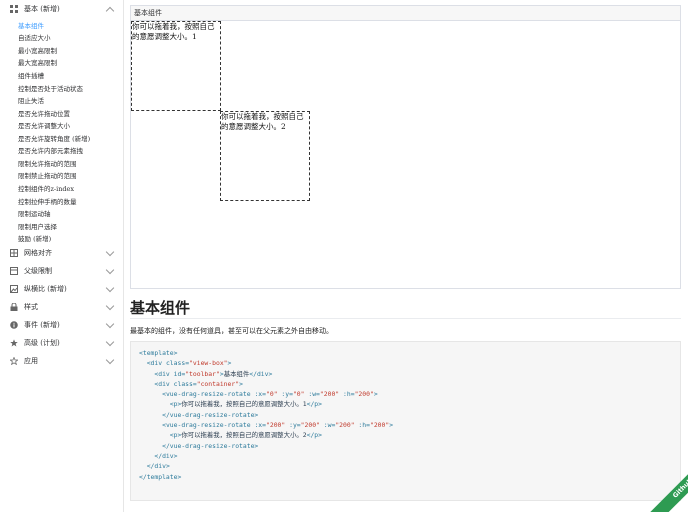 The image size is (688, 512). Describe the element at coordinates (31, 361) in the screenshot. I see `sidebar-group-label: 应用` at that location.